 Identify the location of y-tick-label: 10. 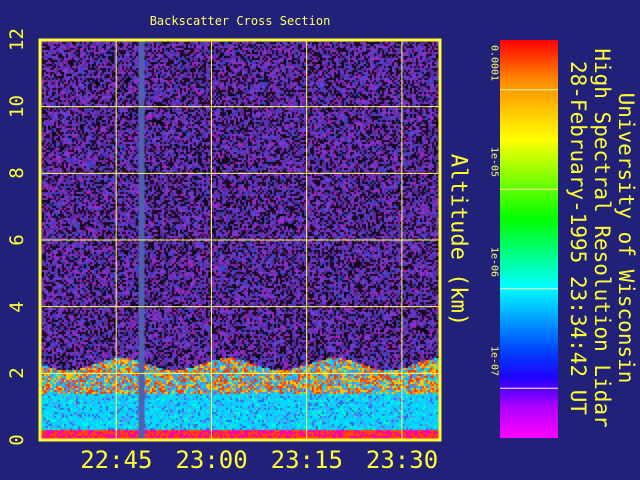
(17, 106).